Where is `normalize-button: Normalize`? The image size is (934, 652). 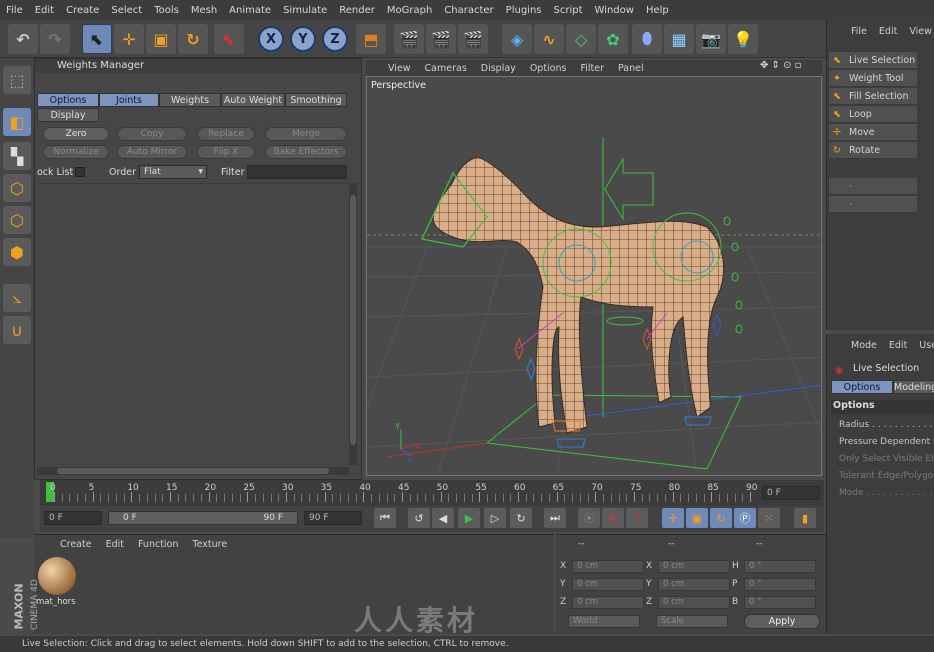
normalize-button: Normalize is located at coordinates (76, 152).